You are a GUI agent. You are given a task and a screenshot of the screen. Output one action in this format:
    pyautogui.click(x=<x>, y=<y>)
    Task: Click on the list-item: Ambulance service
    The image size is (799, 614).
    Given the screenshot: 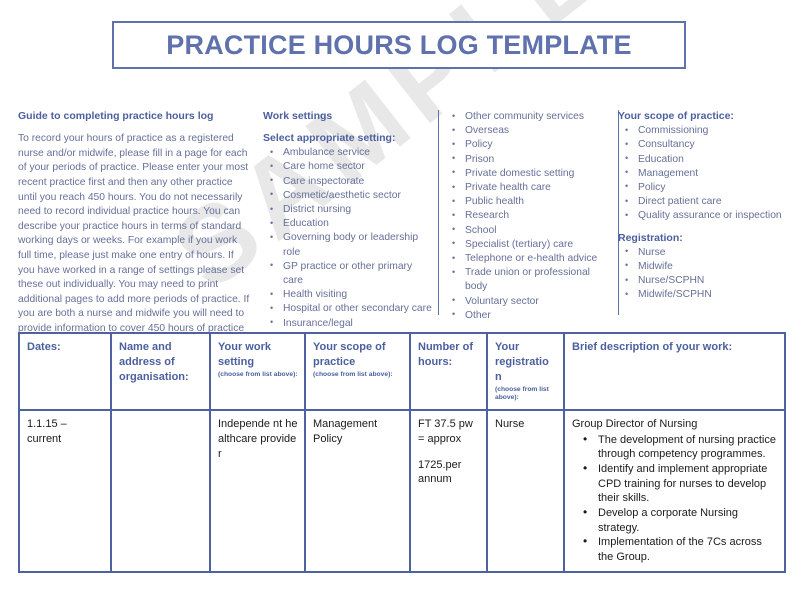 What is the action you would take?
    pyautogui.click(x=347, y=153)
    